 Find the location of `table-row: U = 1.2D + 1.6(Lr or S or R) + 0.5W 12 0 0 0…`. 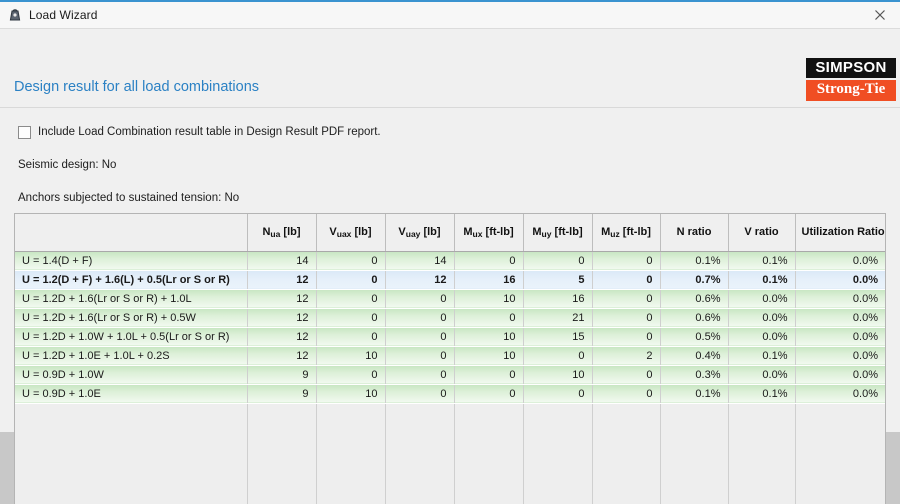

table-row: U = 1.2D + 1.6(Lr or S or R) + 0.5W 12 0 0 0… is located at coordinates (450, 318).